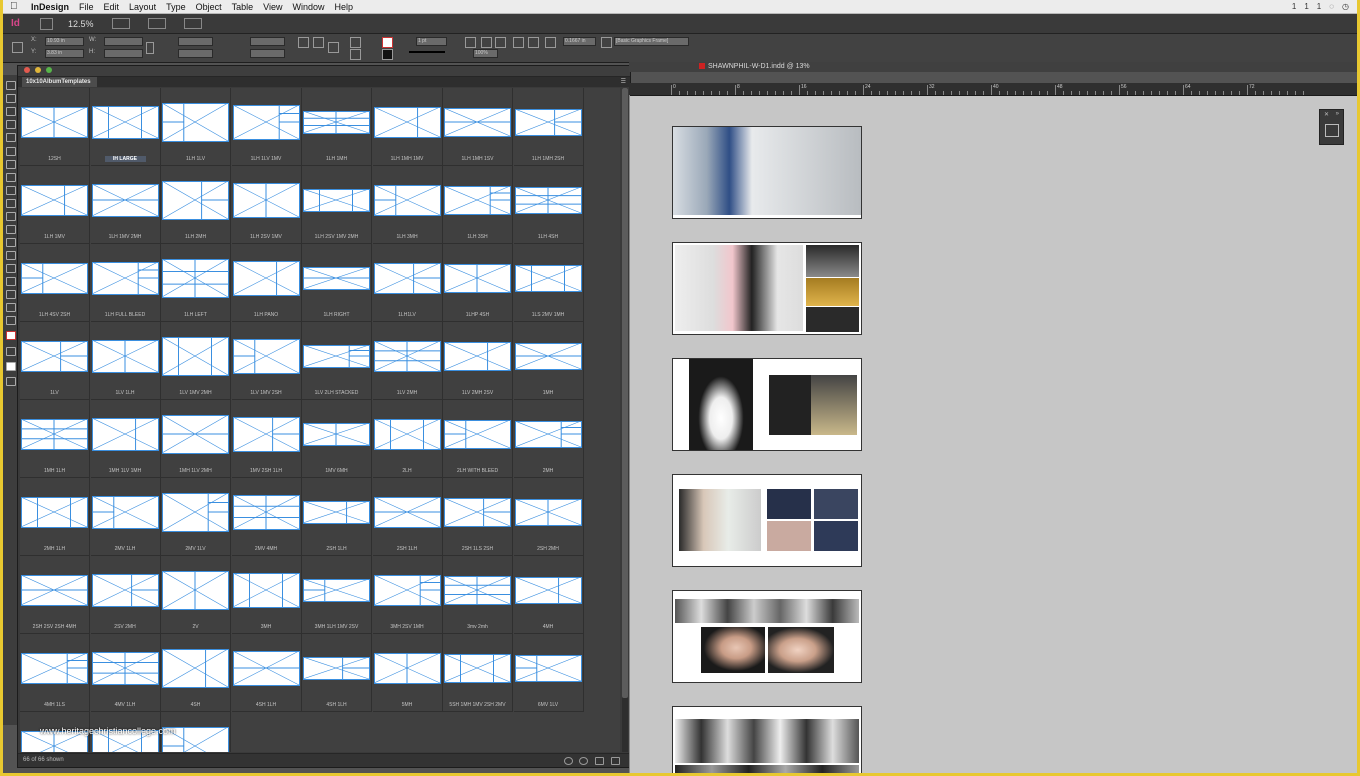  Describe the element at coordinates (470, 42) in the screenshot. I see `fitting-fill-icon` at that location.